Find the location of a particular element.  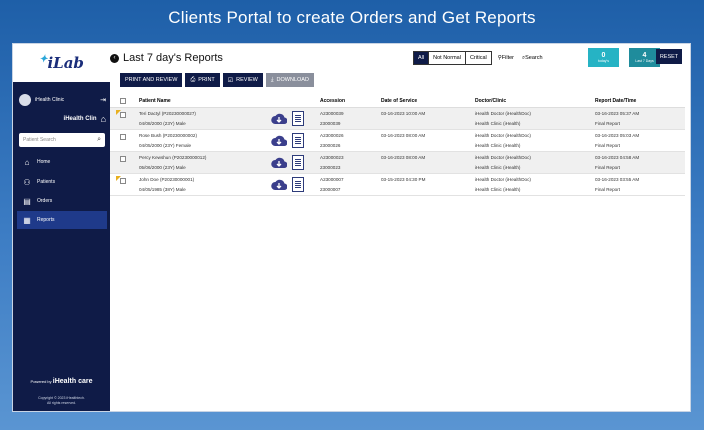

brand-name: iHealth care is located at coordinates (72, 381).